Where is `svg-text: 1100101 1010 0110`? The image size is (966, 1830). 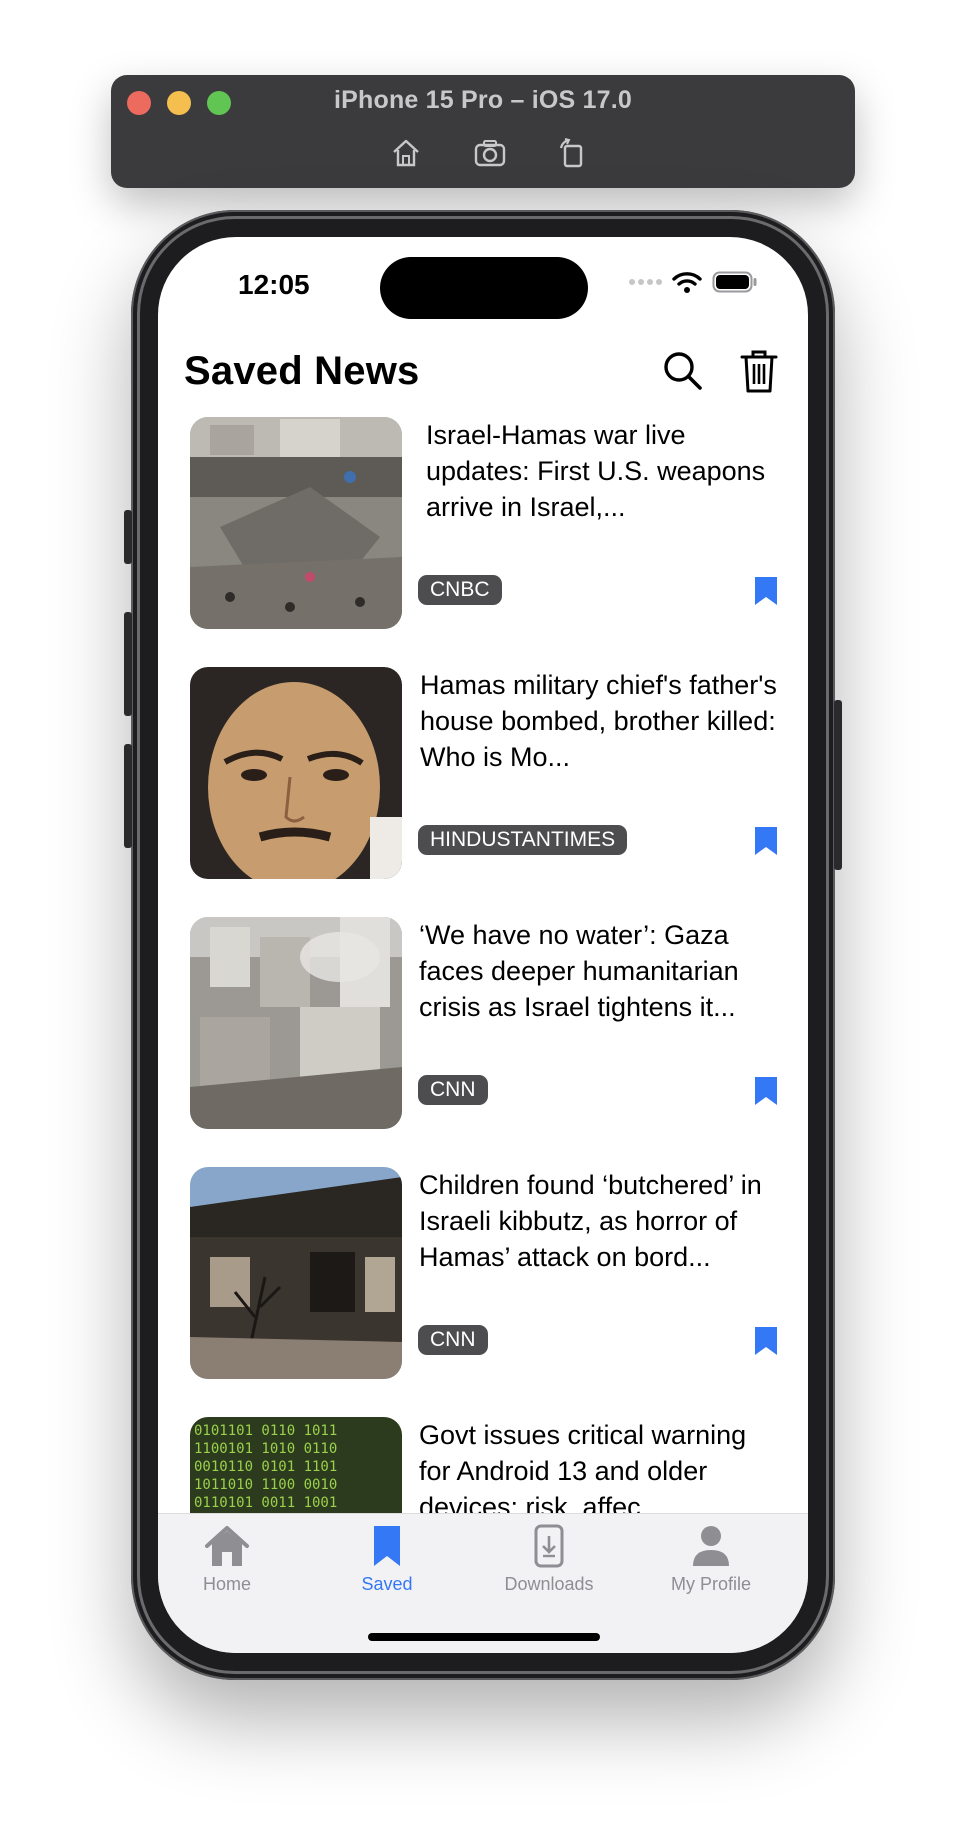 svg-text: 1100101 1010 0110 is located at coordinates (265, 1449).